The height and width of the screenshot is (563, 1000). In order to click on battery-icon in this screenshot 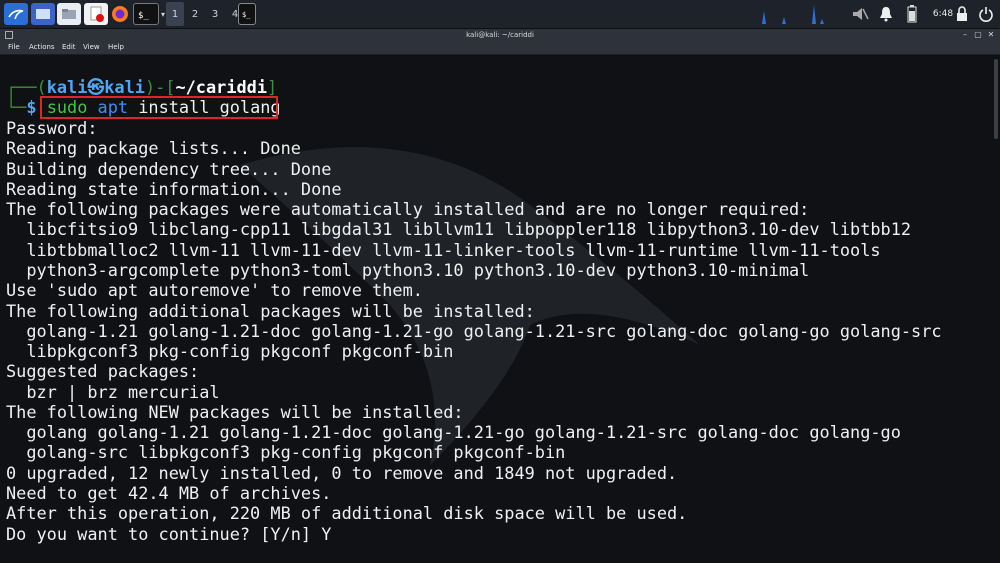, I will do `click(912, 14)`.